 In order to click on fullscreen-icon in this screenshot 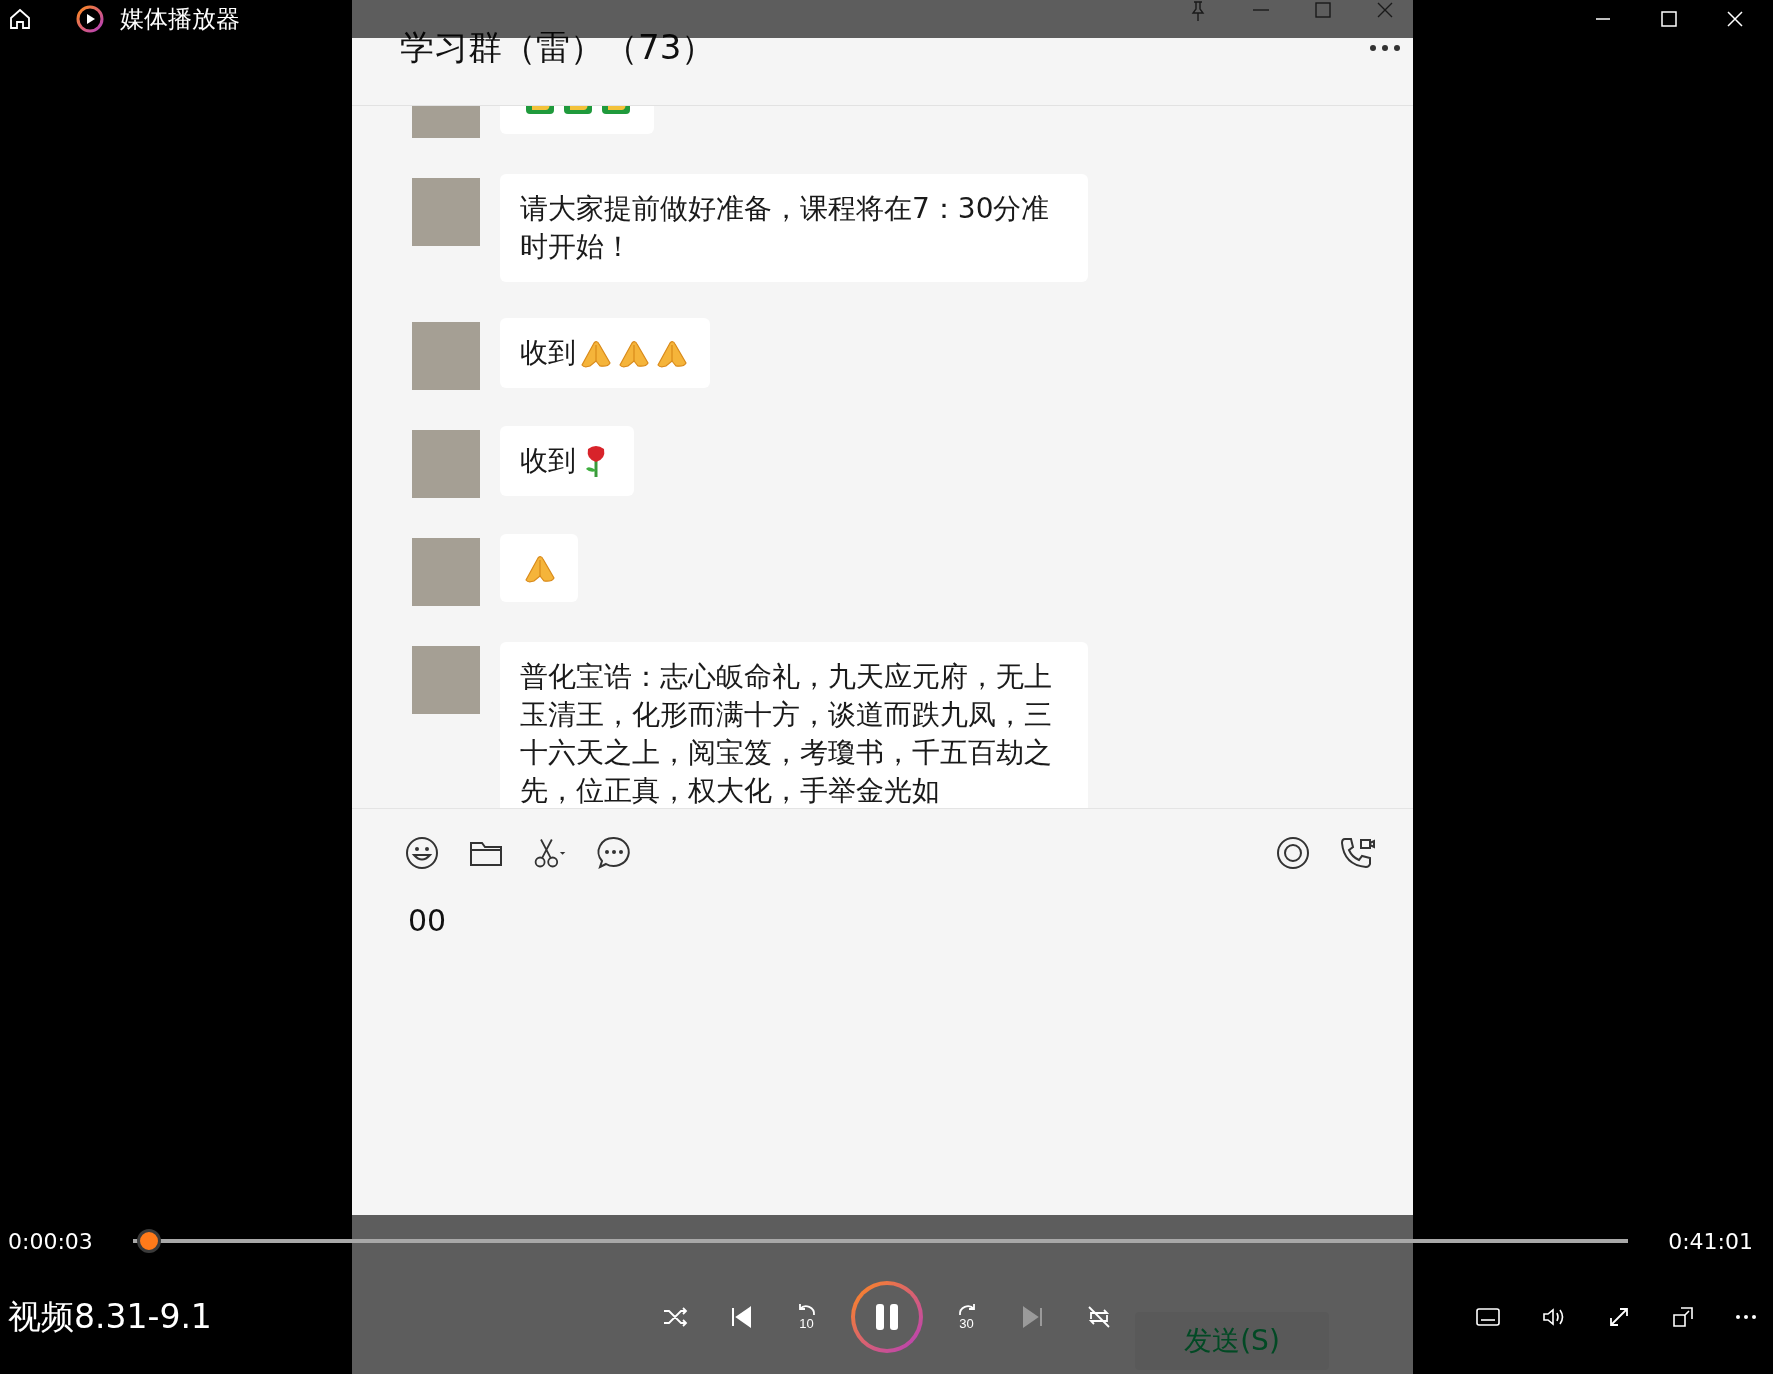, I will do `click(1619, 1317)`.